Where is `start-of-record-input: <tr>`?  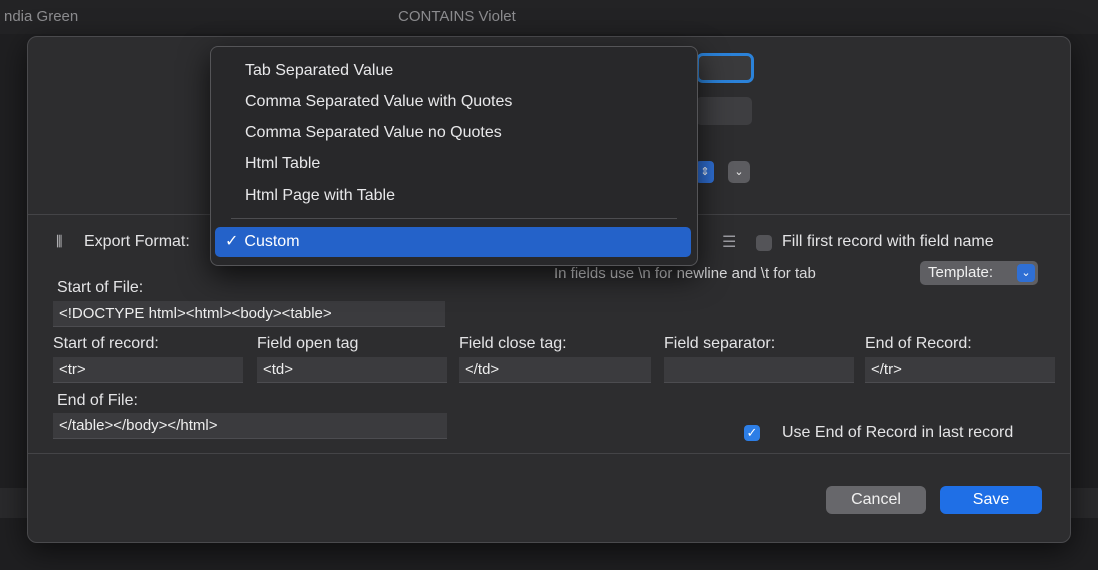 start-of-record-input: <tr> is located at coordinates (148, 370).